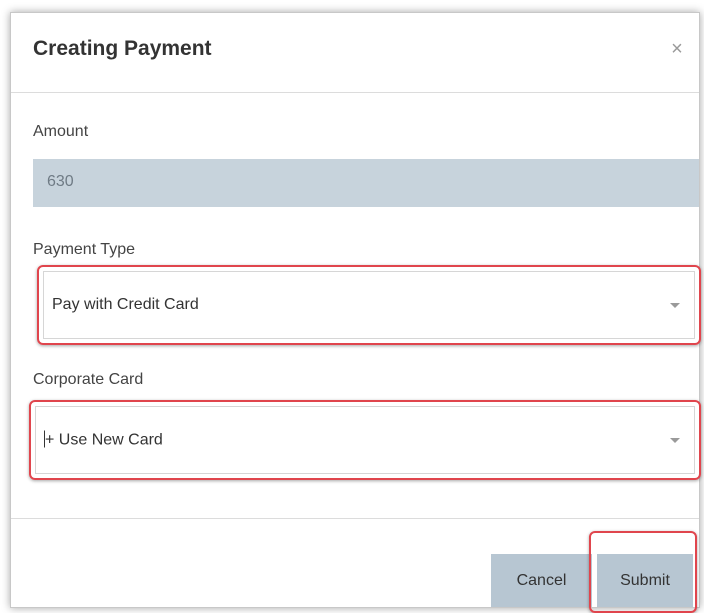  What do you see at coordinates (88, 379) in the screenshot?
I see `corporate-card-label: Corporate Card` at bounding box center [88, 379].